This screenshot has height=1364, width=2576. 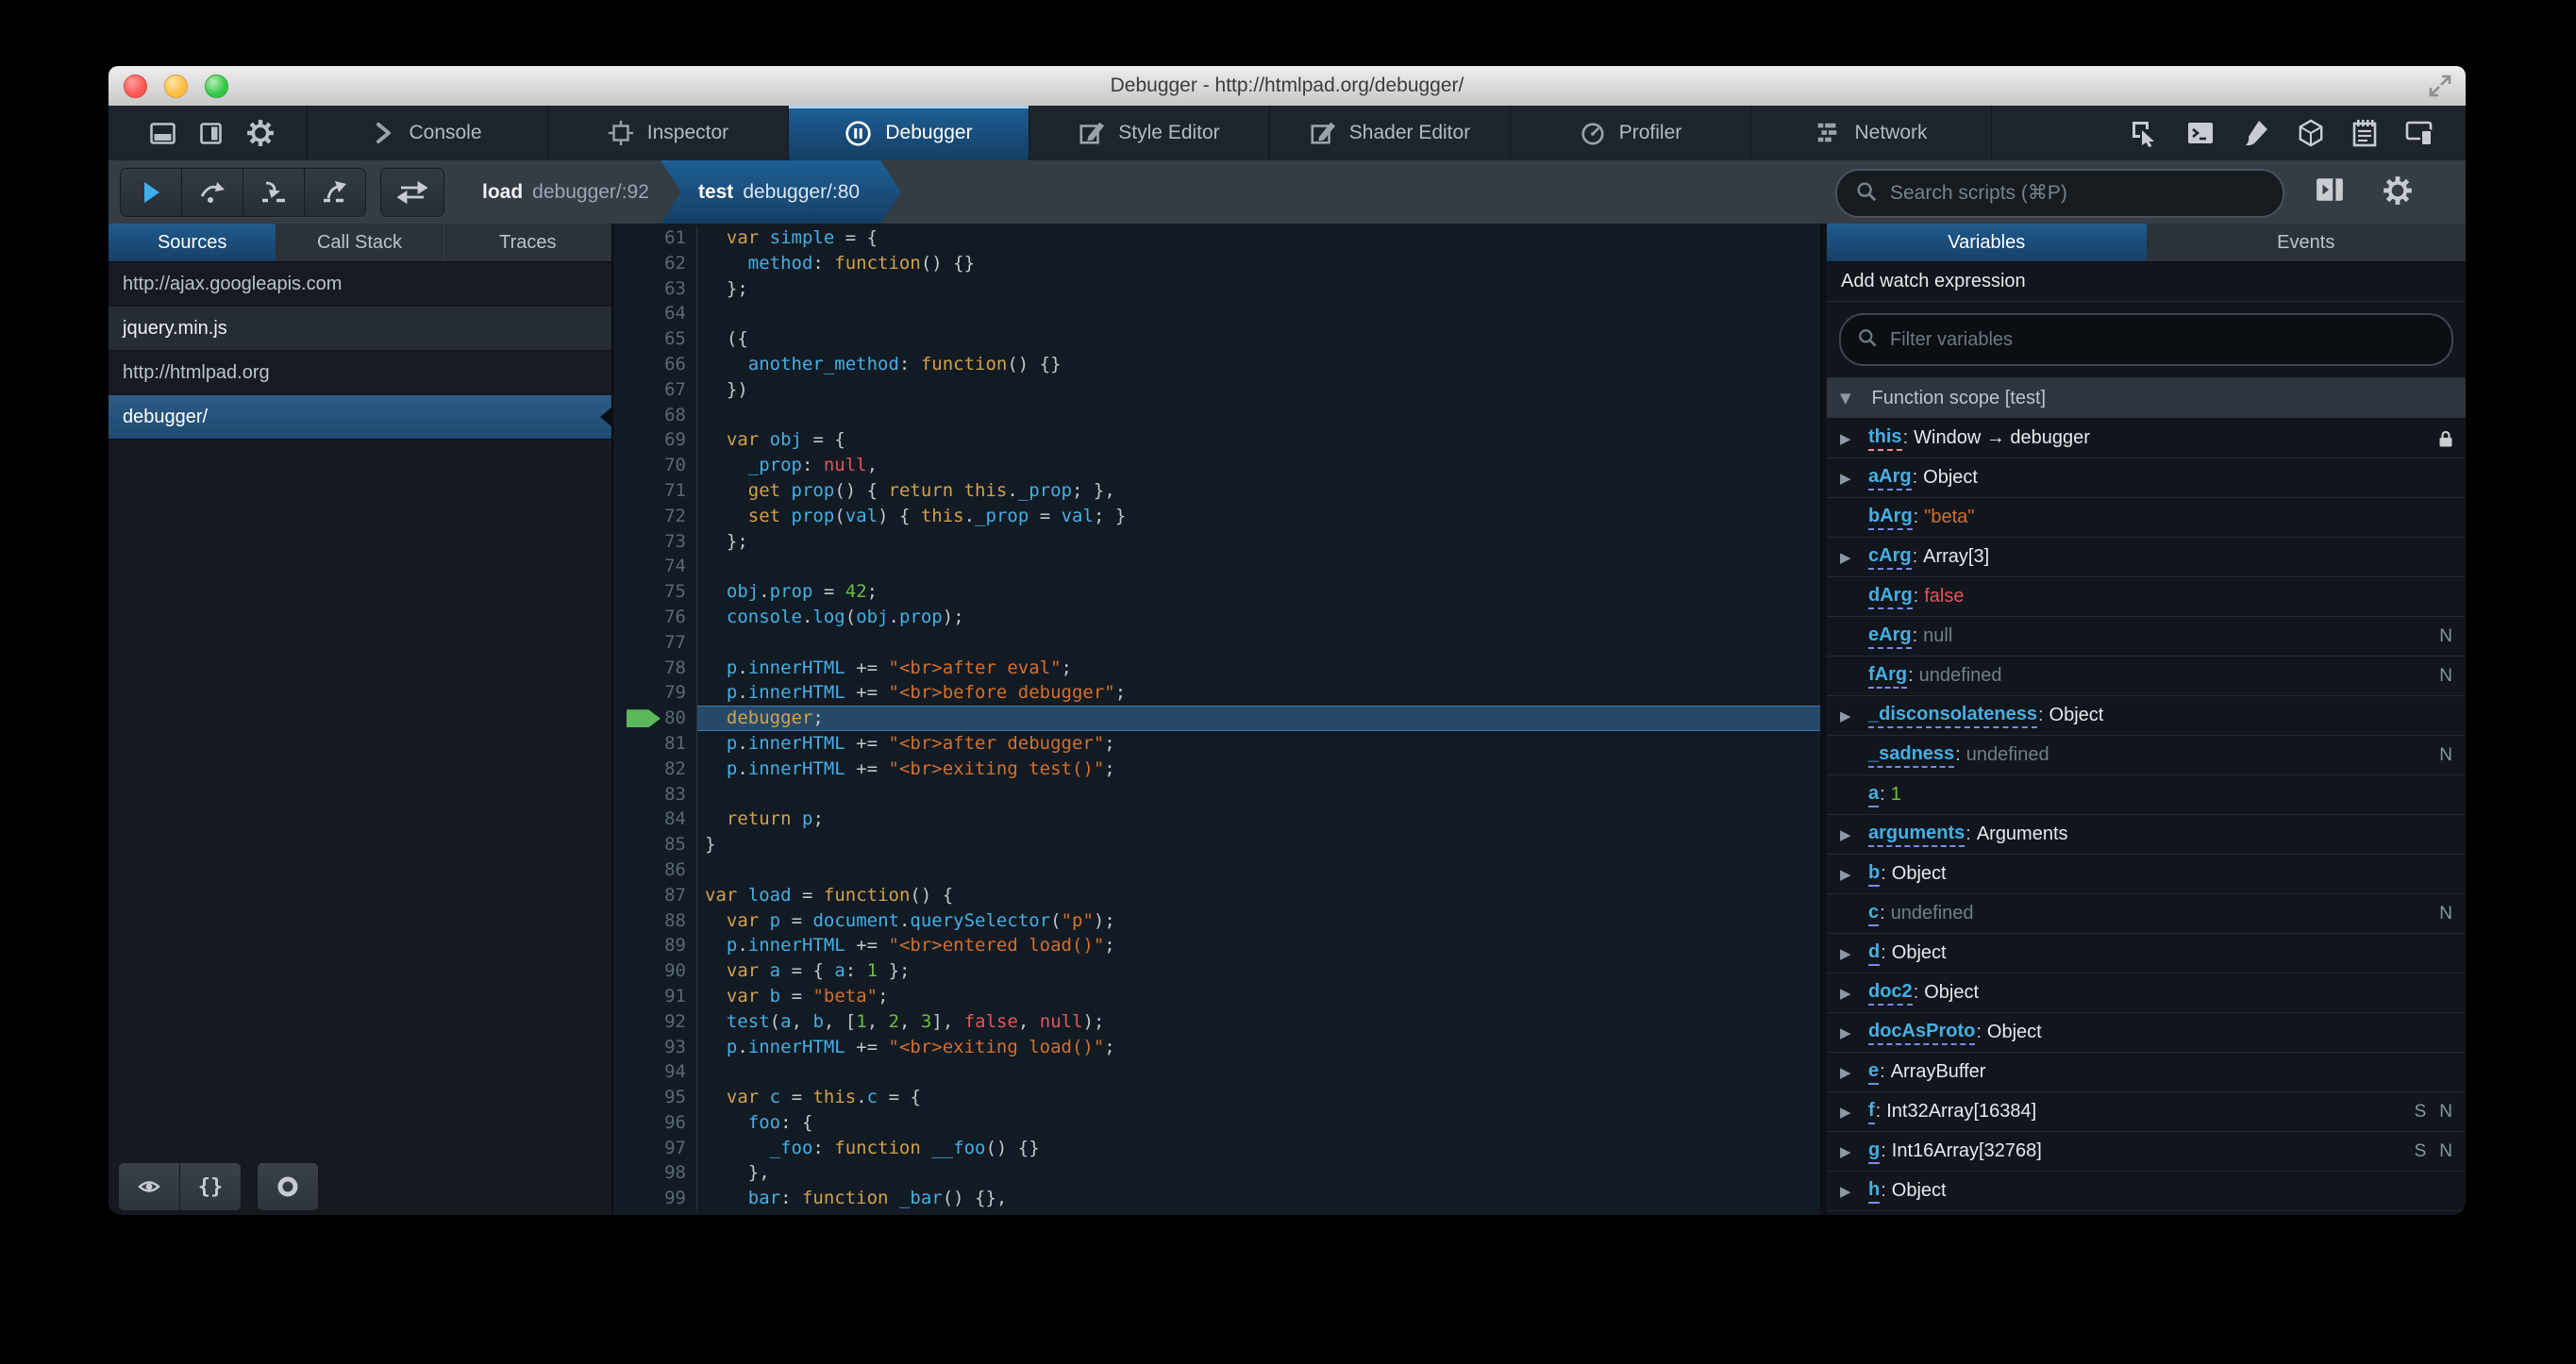 I want to click on line-number: 66, so click(x=655, y=364).